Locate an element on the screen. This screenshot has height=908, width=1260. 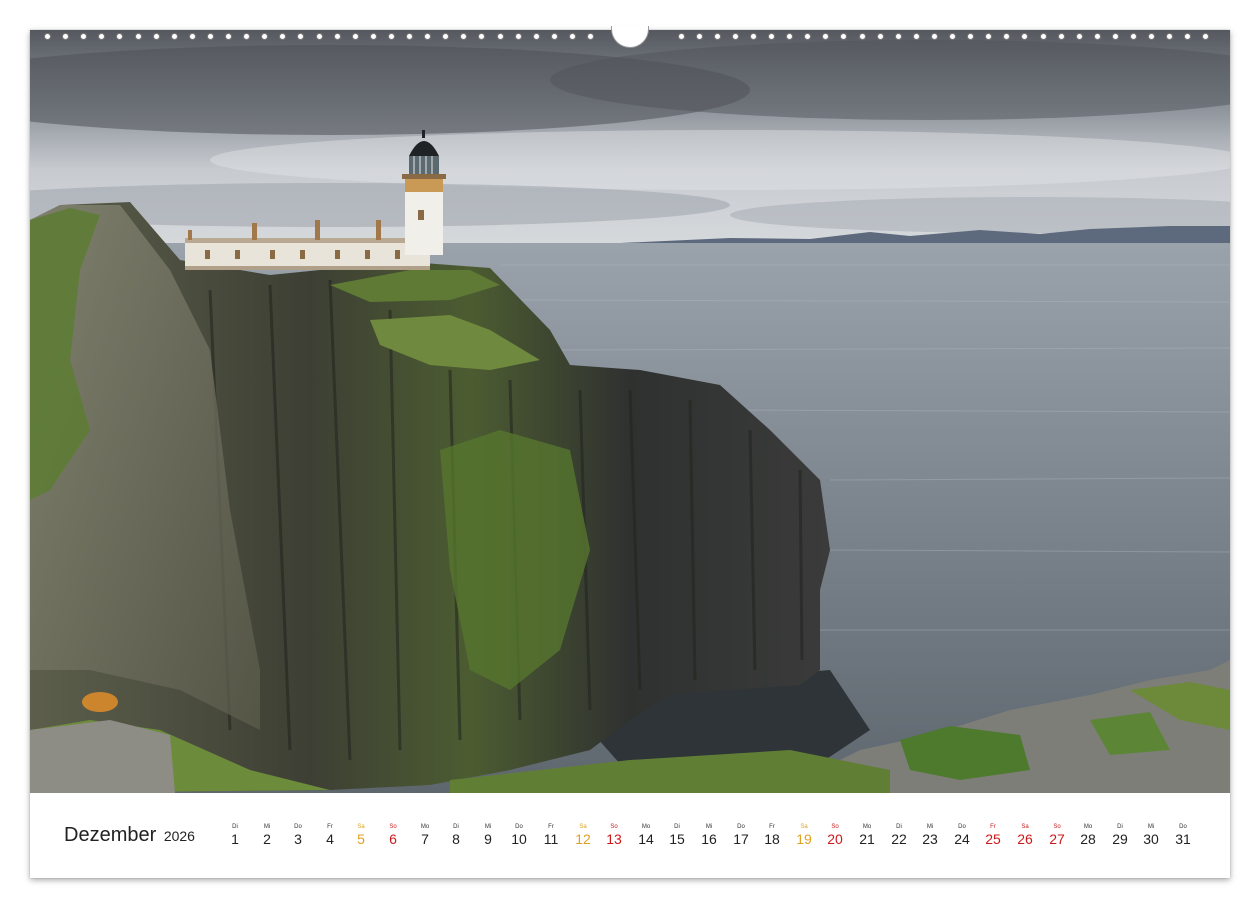
day-cell: Mi 30 is located at coordinates (1151, 835).